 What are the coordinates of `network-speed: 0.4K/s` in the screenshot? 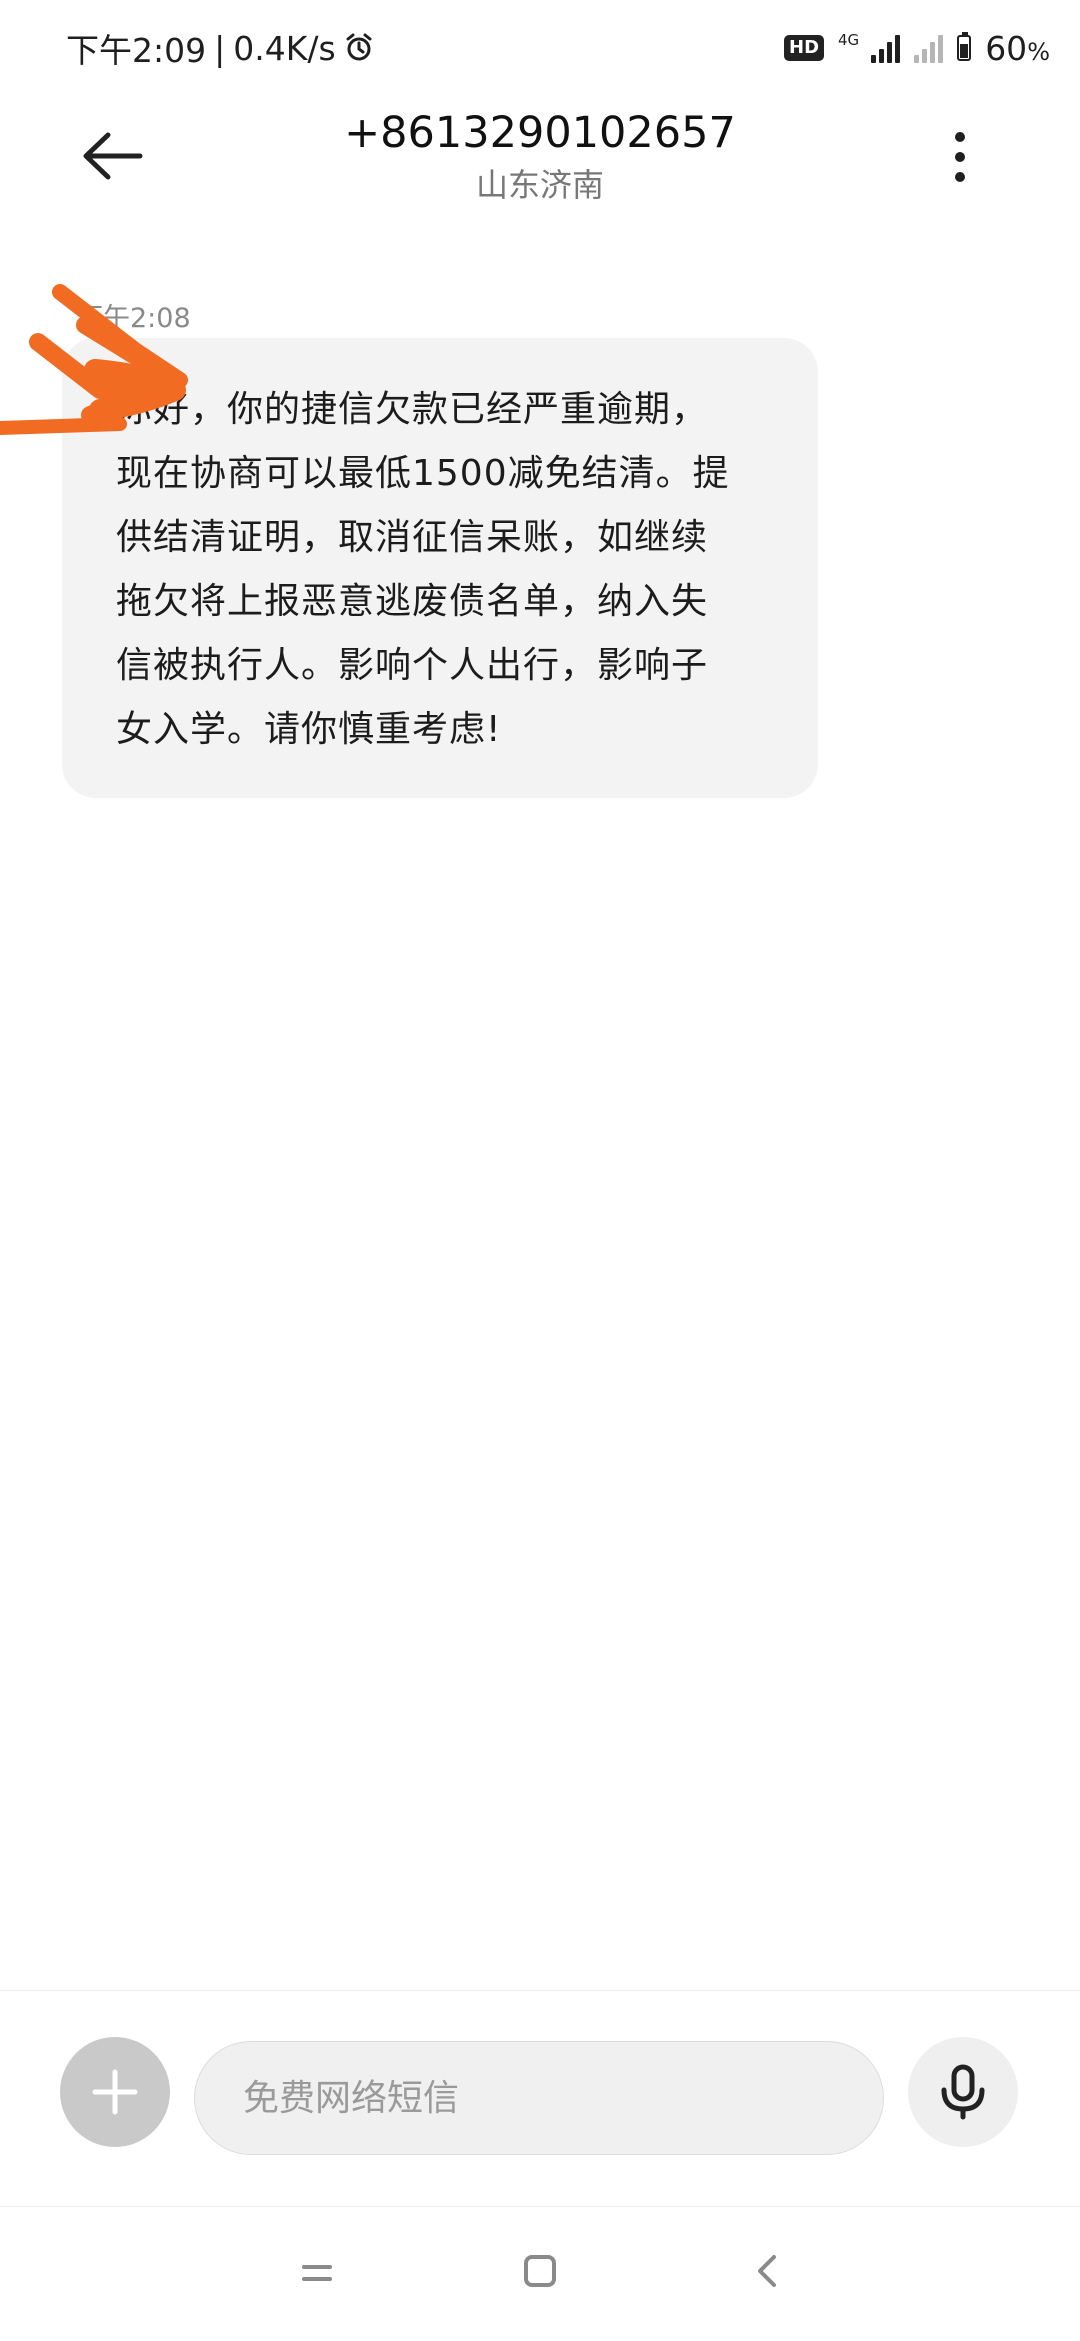 It's located at (284, 48).